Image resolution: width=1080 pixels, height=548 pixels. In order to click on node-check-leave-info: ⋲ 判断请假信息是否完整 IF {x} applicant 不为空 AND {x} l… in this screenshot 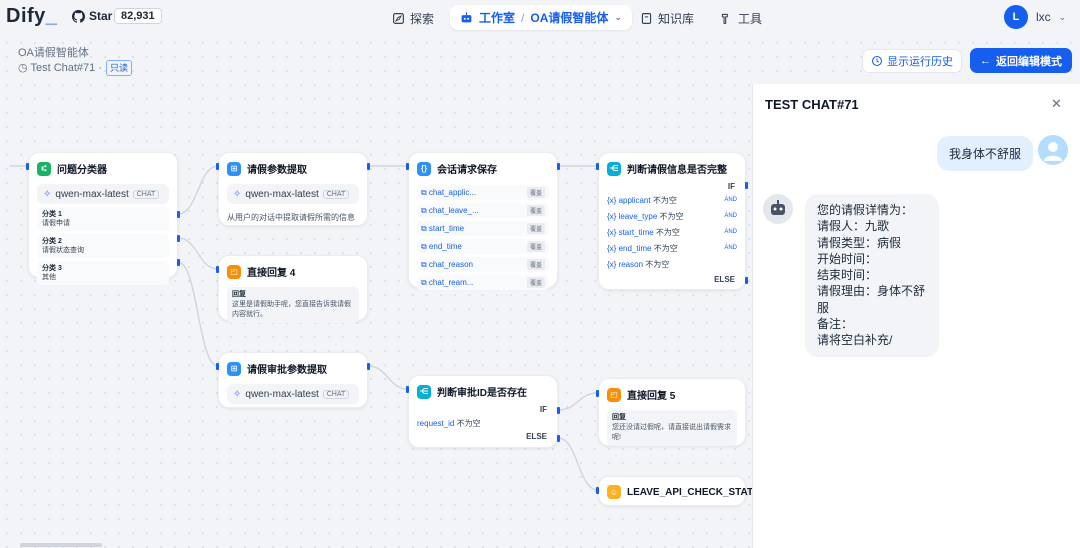, I will do `click(672, 221)`.